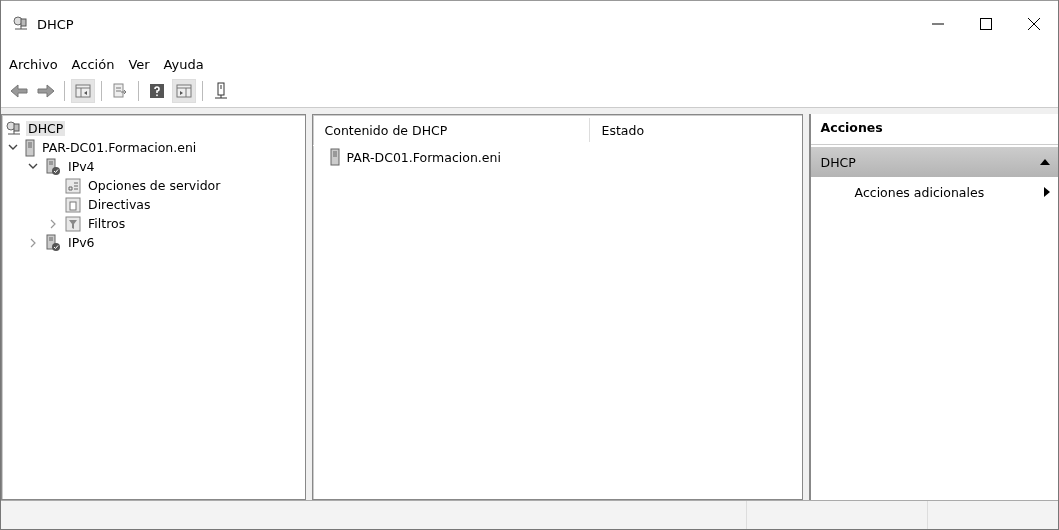 This screenshot has height=530, width=1059. What do you see at coordinates (120, 91) in the screenshot?
I see `export-list-icon` at bounding box center [120, 91].